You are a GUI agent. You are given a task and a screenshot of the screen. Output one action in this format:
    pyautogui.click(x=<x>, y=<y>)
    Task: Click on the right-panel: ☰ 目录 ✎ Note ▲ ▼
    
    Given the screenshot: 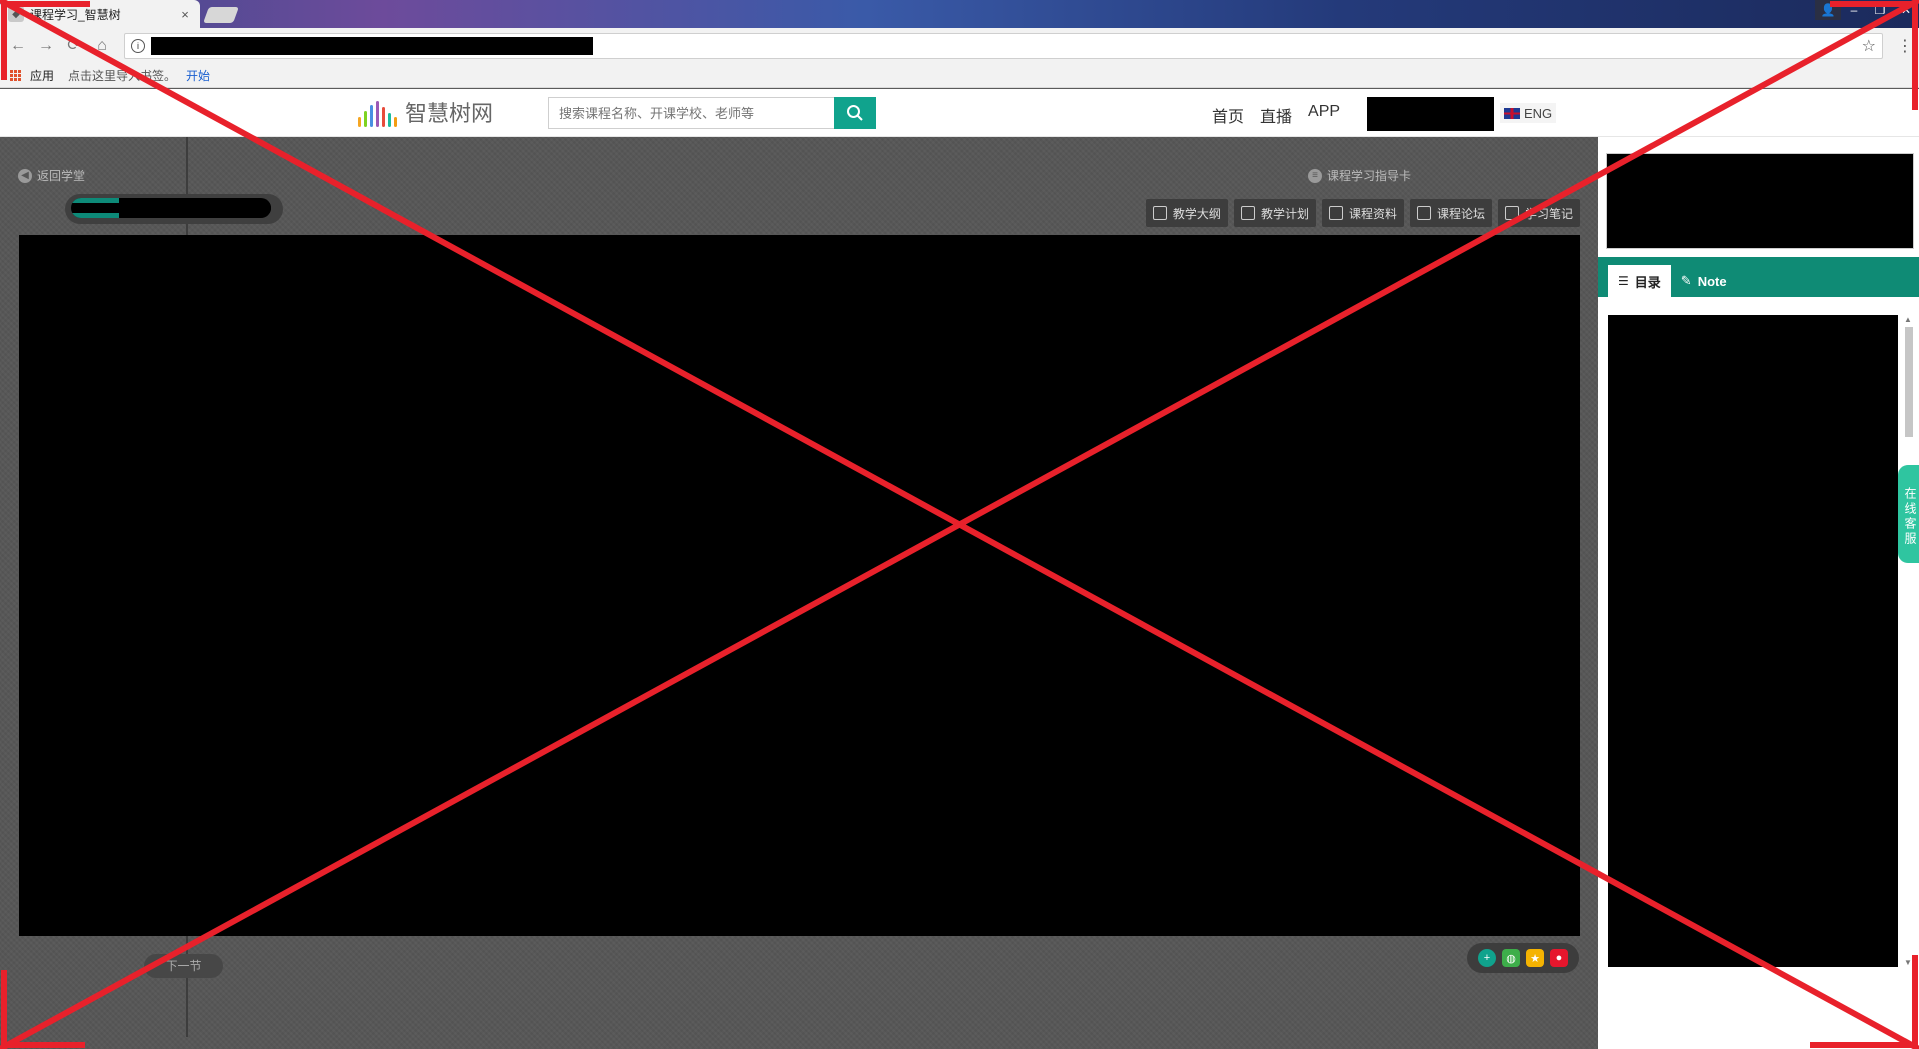 What is the action you would take?
    pyautogui.click(x=1758, y=593)
    